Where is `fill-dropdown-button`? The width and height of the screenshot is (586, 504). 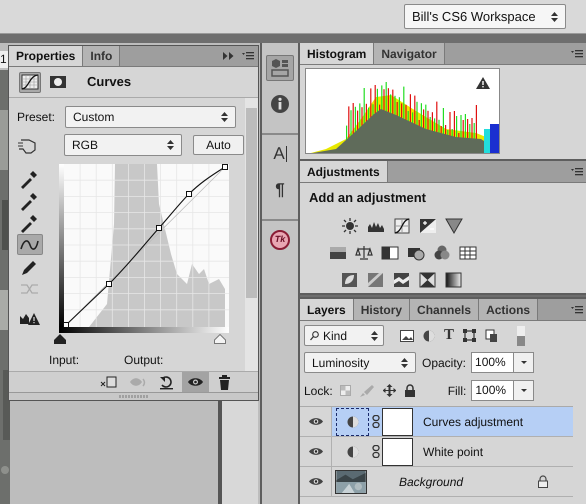 fill-dropdown-button is located at coordinates (524, 390).